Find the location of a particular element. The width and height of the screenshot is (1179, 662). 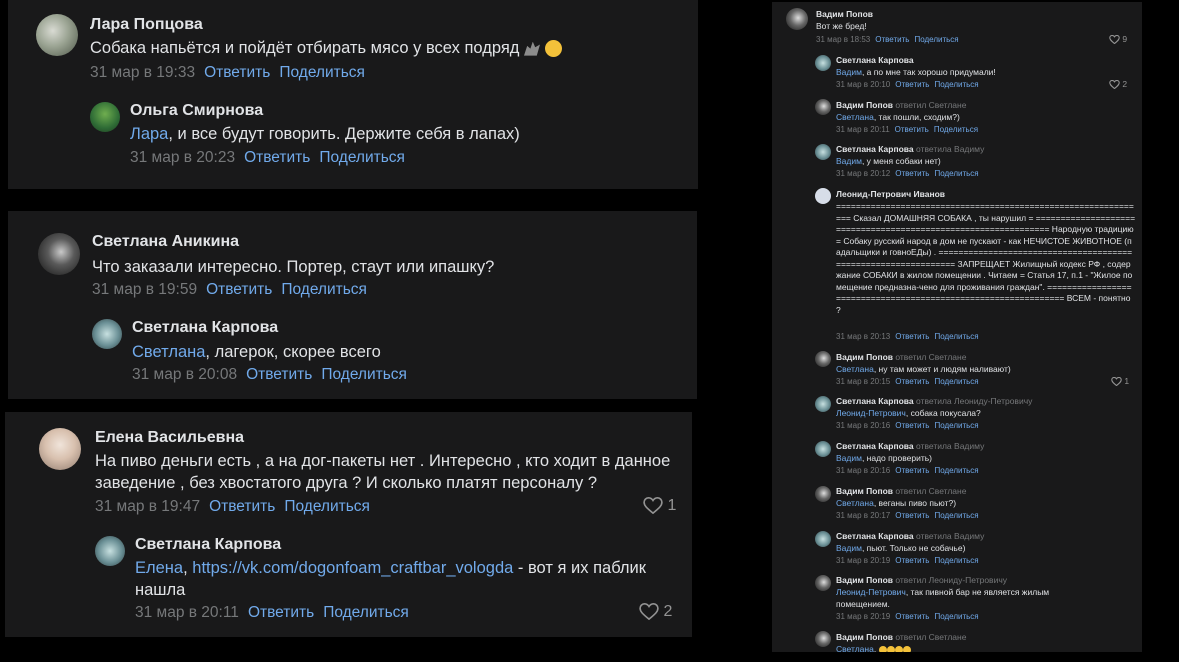

comment-date: 31 мар в 20:10 is located at coordinates (863, 84).